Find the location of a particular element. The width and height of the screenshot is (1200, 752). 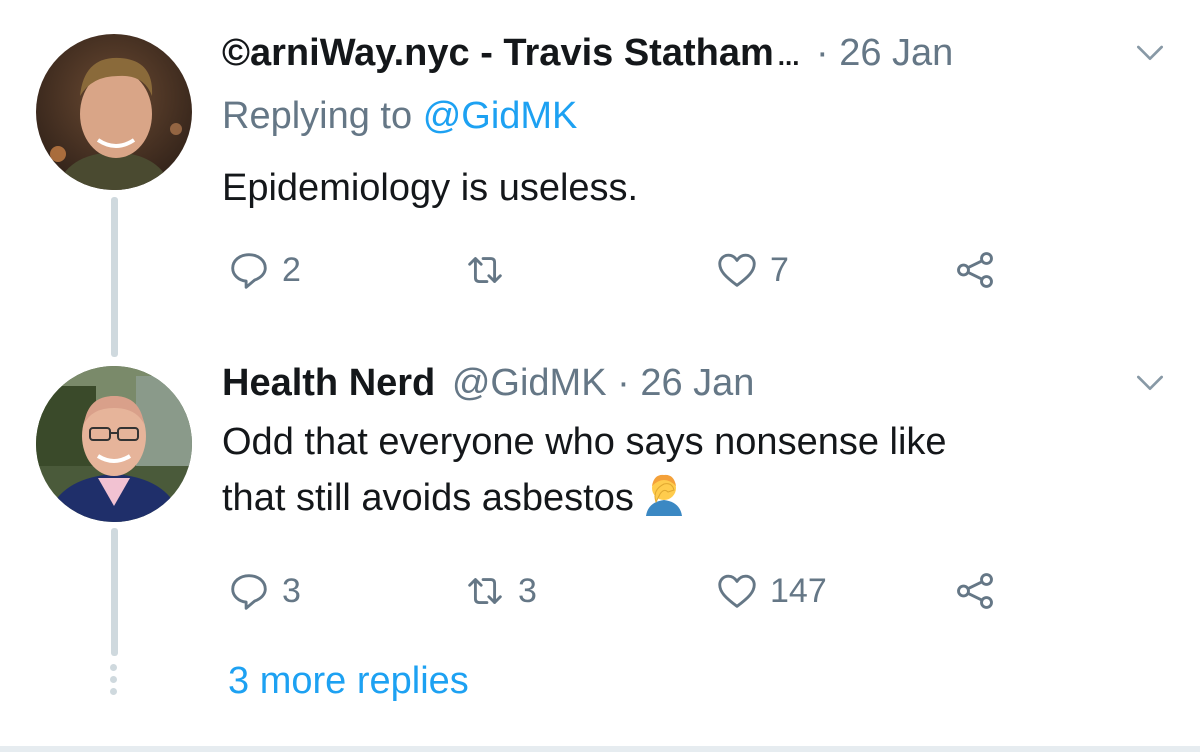

tweet-text: Epidemiology is useless. is located at coordinates (430, 188).